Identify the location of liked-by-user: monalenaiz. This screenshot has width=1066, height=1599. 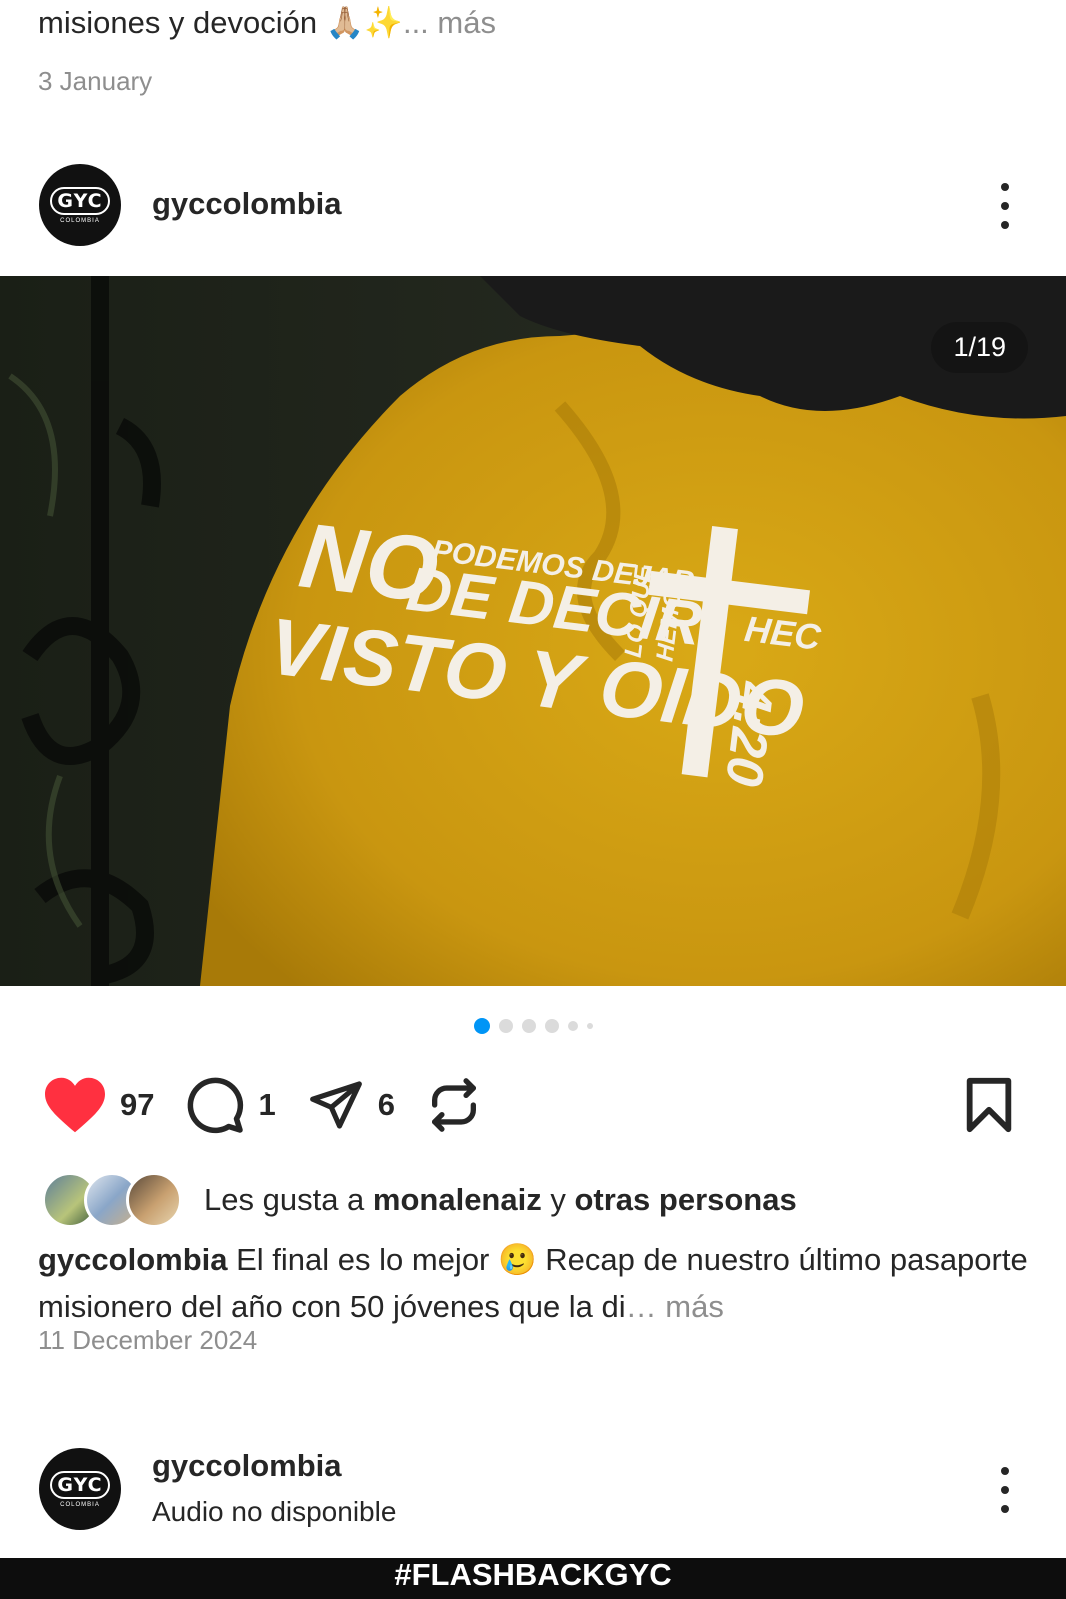
(457, 1199).